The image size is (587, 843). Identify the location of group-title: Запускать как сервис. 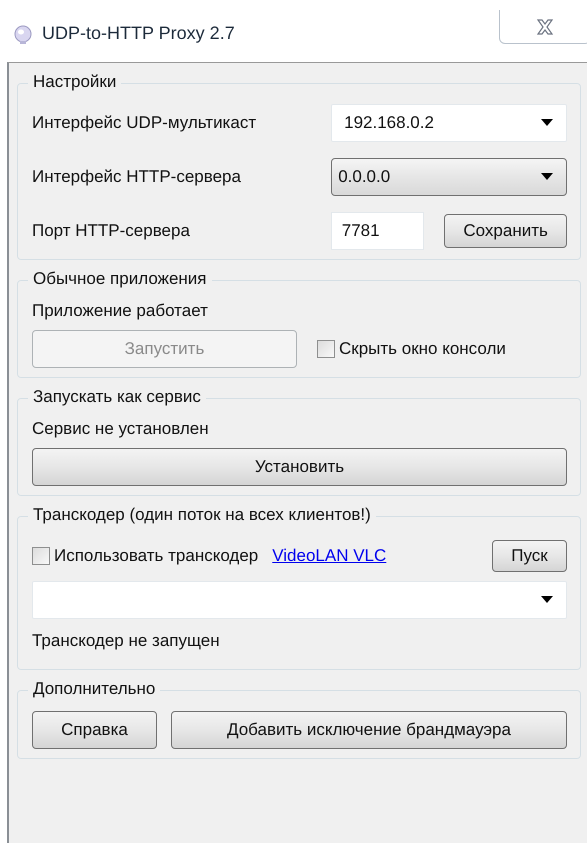
(117, 397).